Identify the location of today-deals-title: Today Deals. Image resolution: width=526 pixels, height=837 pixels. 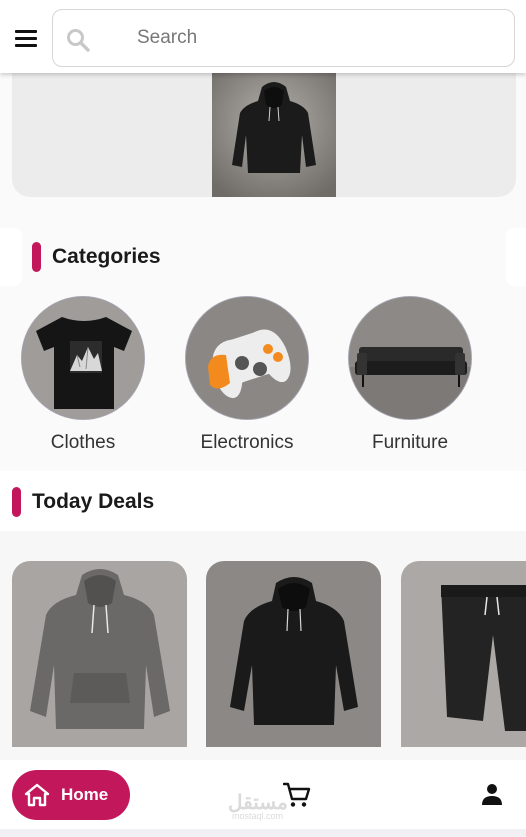
(93, 501).